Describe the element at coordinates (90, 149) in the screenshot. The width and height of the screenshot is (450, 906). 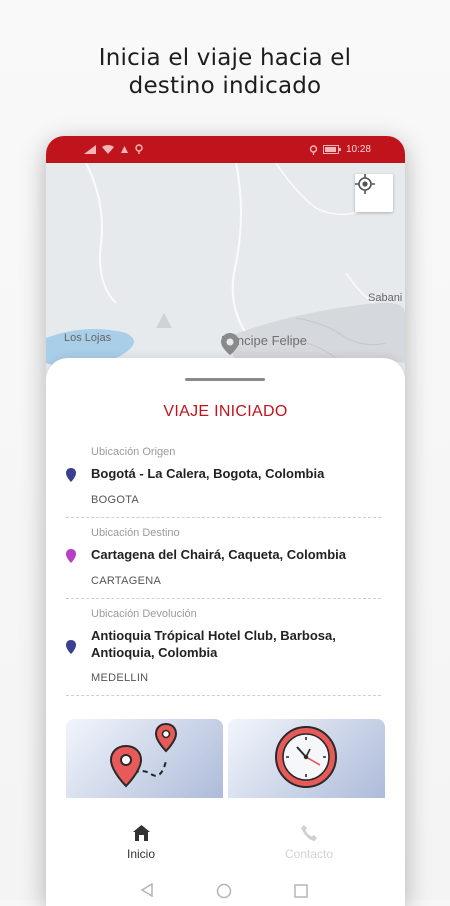
I see `signal-icon` at that location.